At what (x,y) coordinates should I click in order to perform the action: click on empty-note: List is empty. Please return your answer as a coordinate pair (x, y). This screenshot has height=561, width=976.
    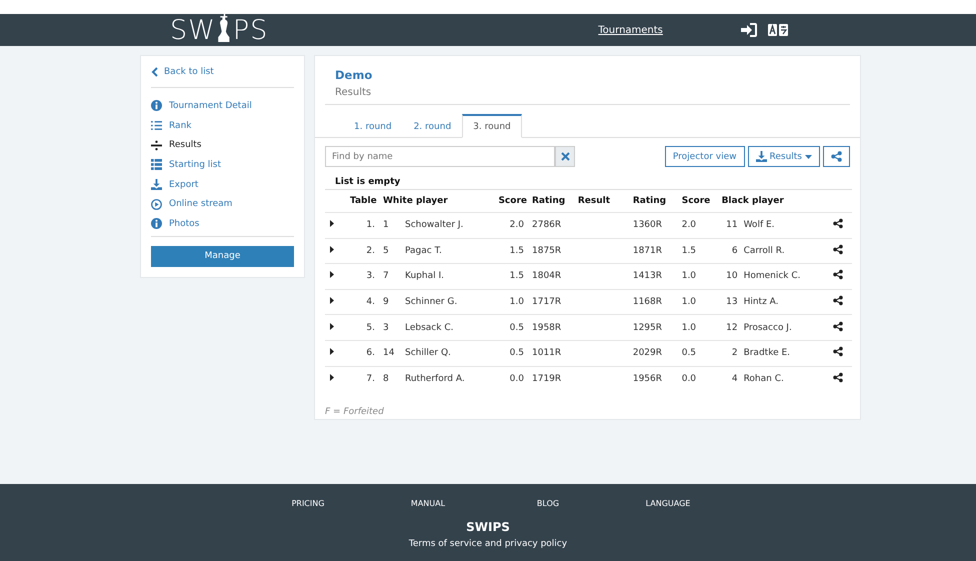
    Looking at the image, I should click on (368, 182).